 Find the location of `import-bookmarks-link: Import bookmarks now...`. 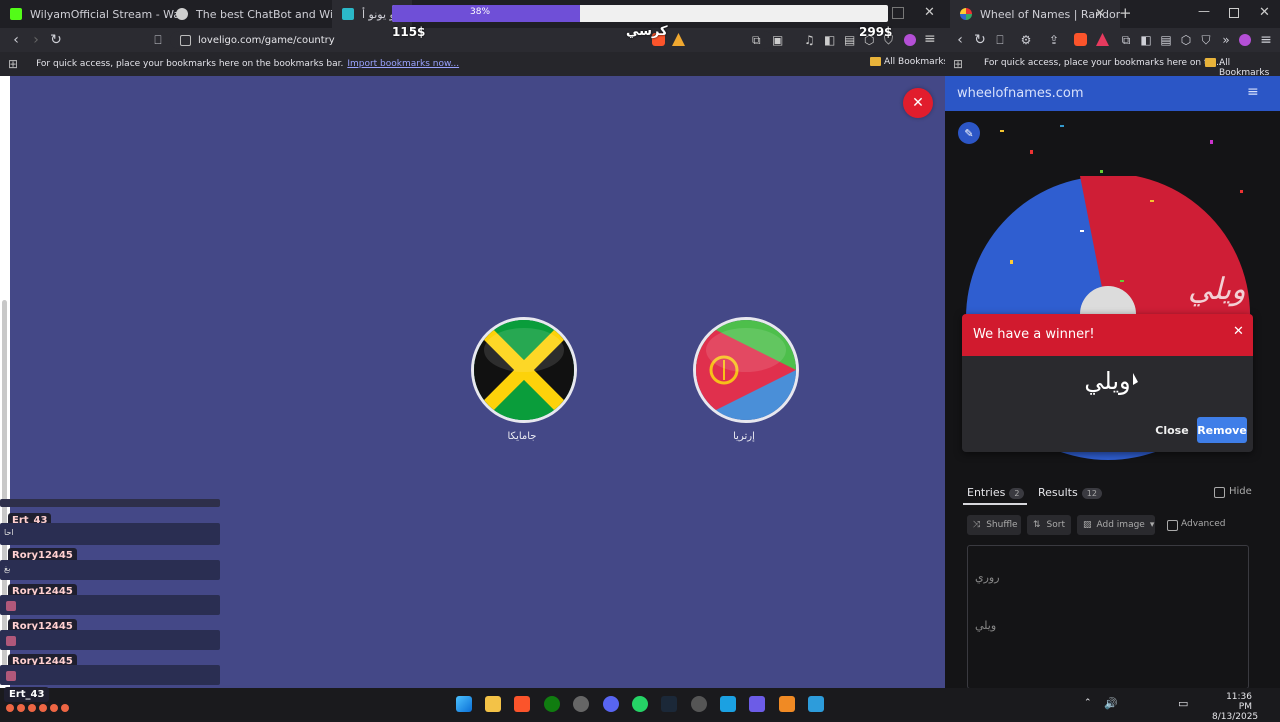

import-bookmarks-link: Import bookmarks now... is located at coordinates (403, 64).